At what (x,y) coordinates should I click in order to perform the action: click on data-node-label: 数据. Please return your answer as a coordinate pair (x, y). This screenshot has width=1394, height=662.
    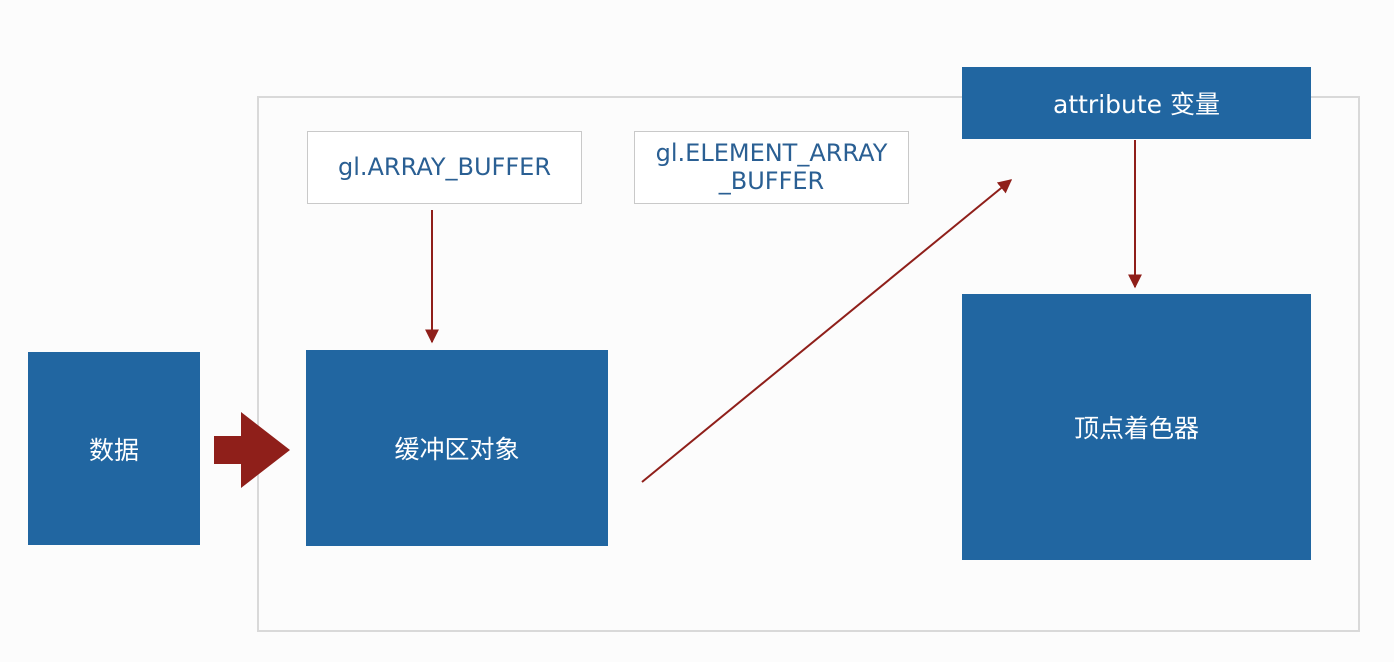
    Looking at the image, I should click on (113, 450).